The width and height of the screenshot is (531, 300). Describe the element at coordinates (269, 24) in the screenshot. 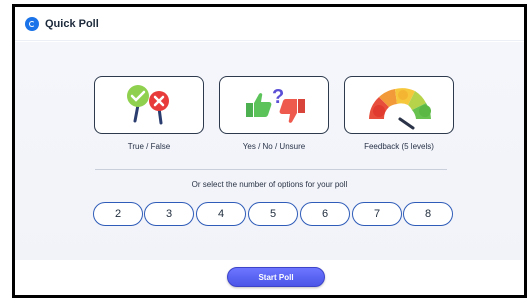

I see `title-bar: Quick Poll` at that location.